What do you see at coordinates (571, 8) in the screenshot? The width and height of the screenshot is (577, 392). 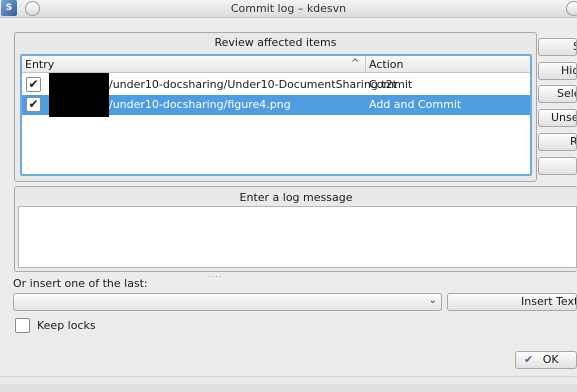 I see `window-close-button` at bounding box center [571, 8].